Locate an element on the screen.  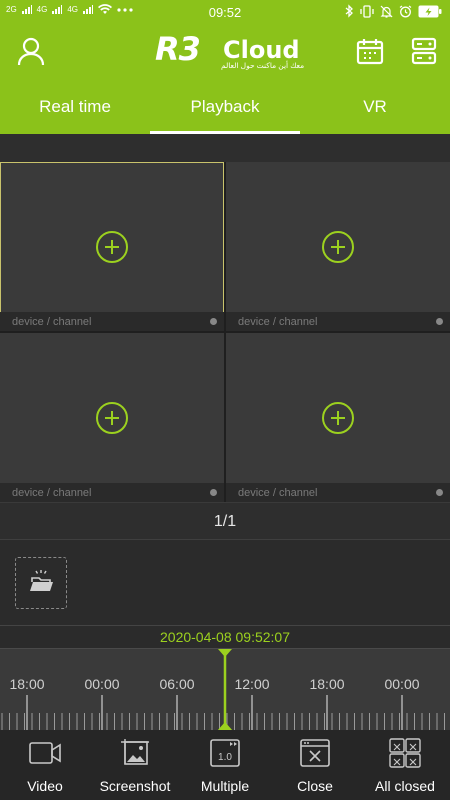
recording-folder-button is located at coordinates (41, 583).